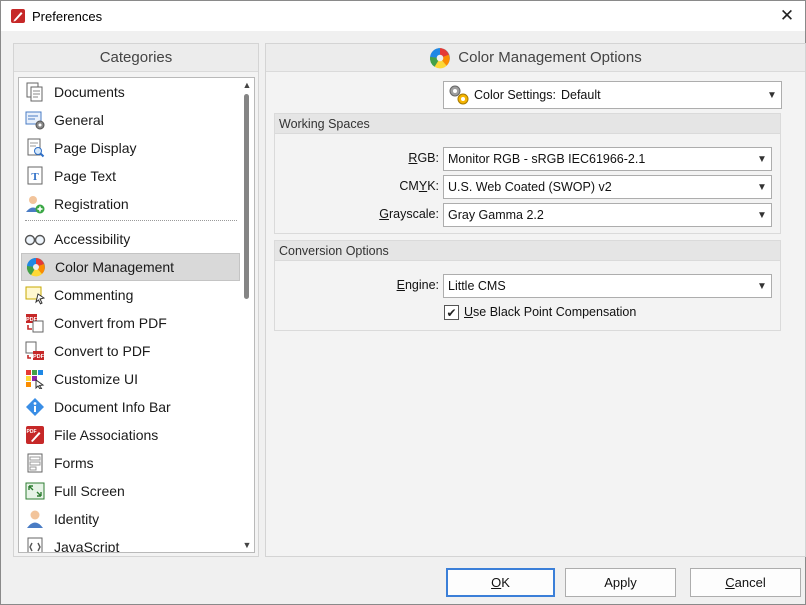  What do you see at coordinates (620, 582) in the screenshot?
I see `apply-button: Apply` at bounding box center [620, 582].